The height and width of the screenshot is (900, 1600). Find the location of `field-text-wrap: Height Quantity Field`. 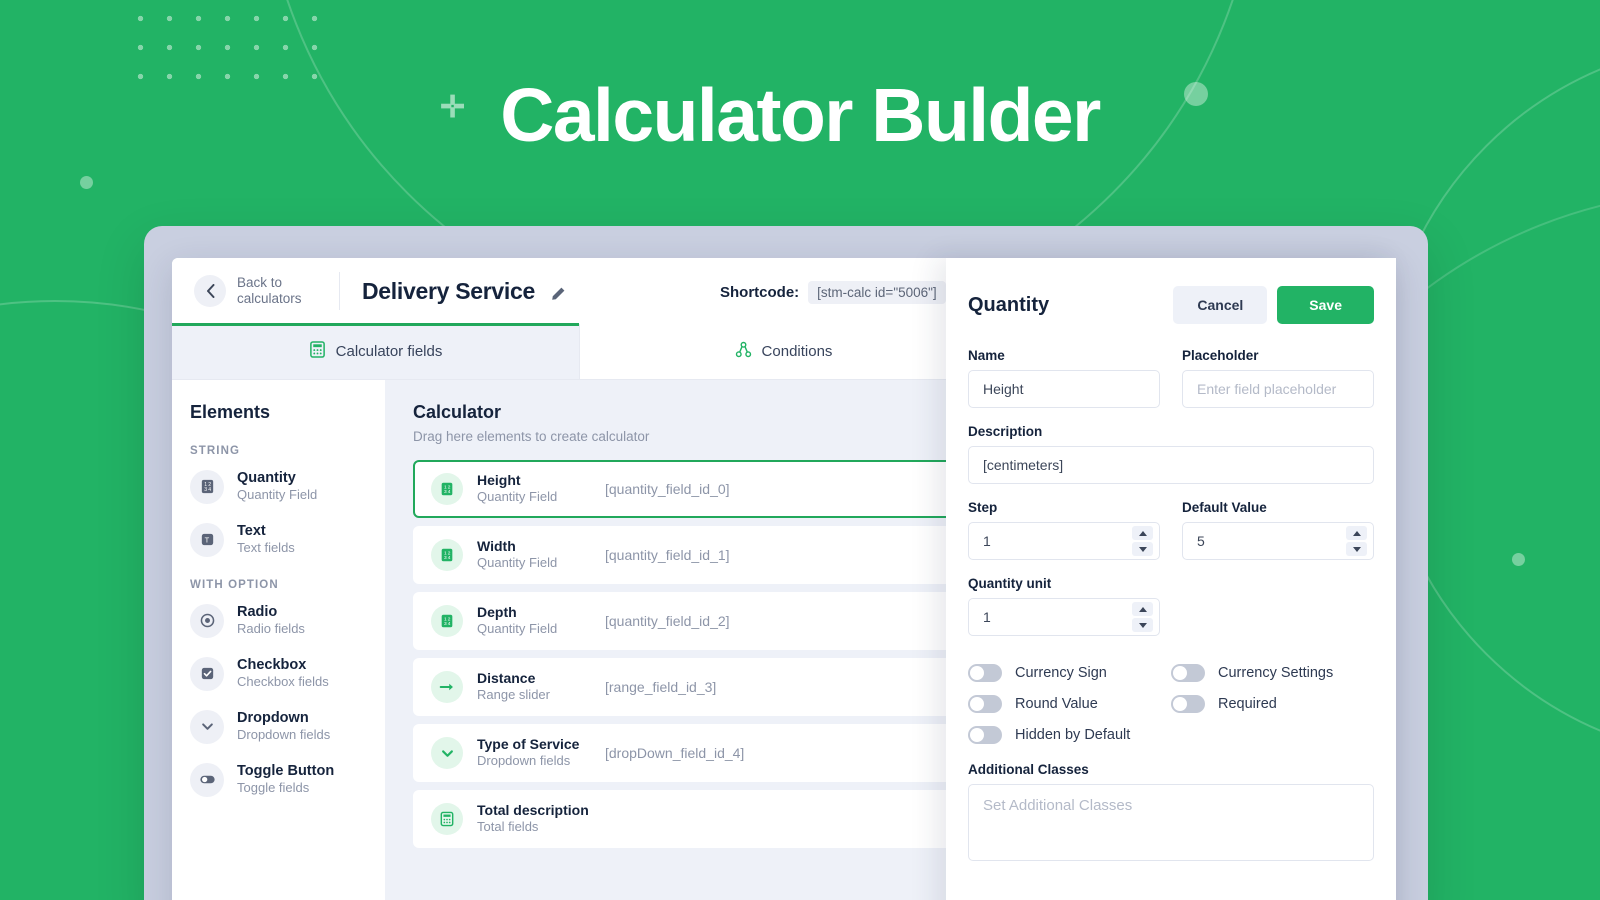

field-text-wrap: Height Quantity Field is located at coordinates (536, 489).